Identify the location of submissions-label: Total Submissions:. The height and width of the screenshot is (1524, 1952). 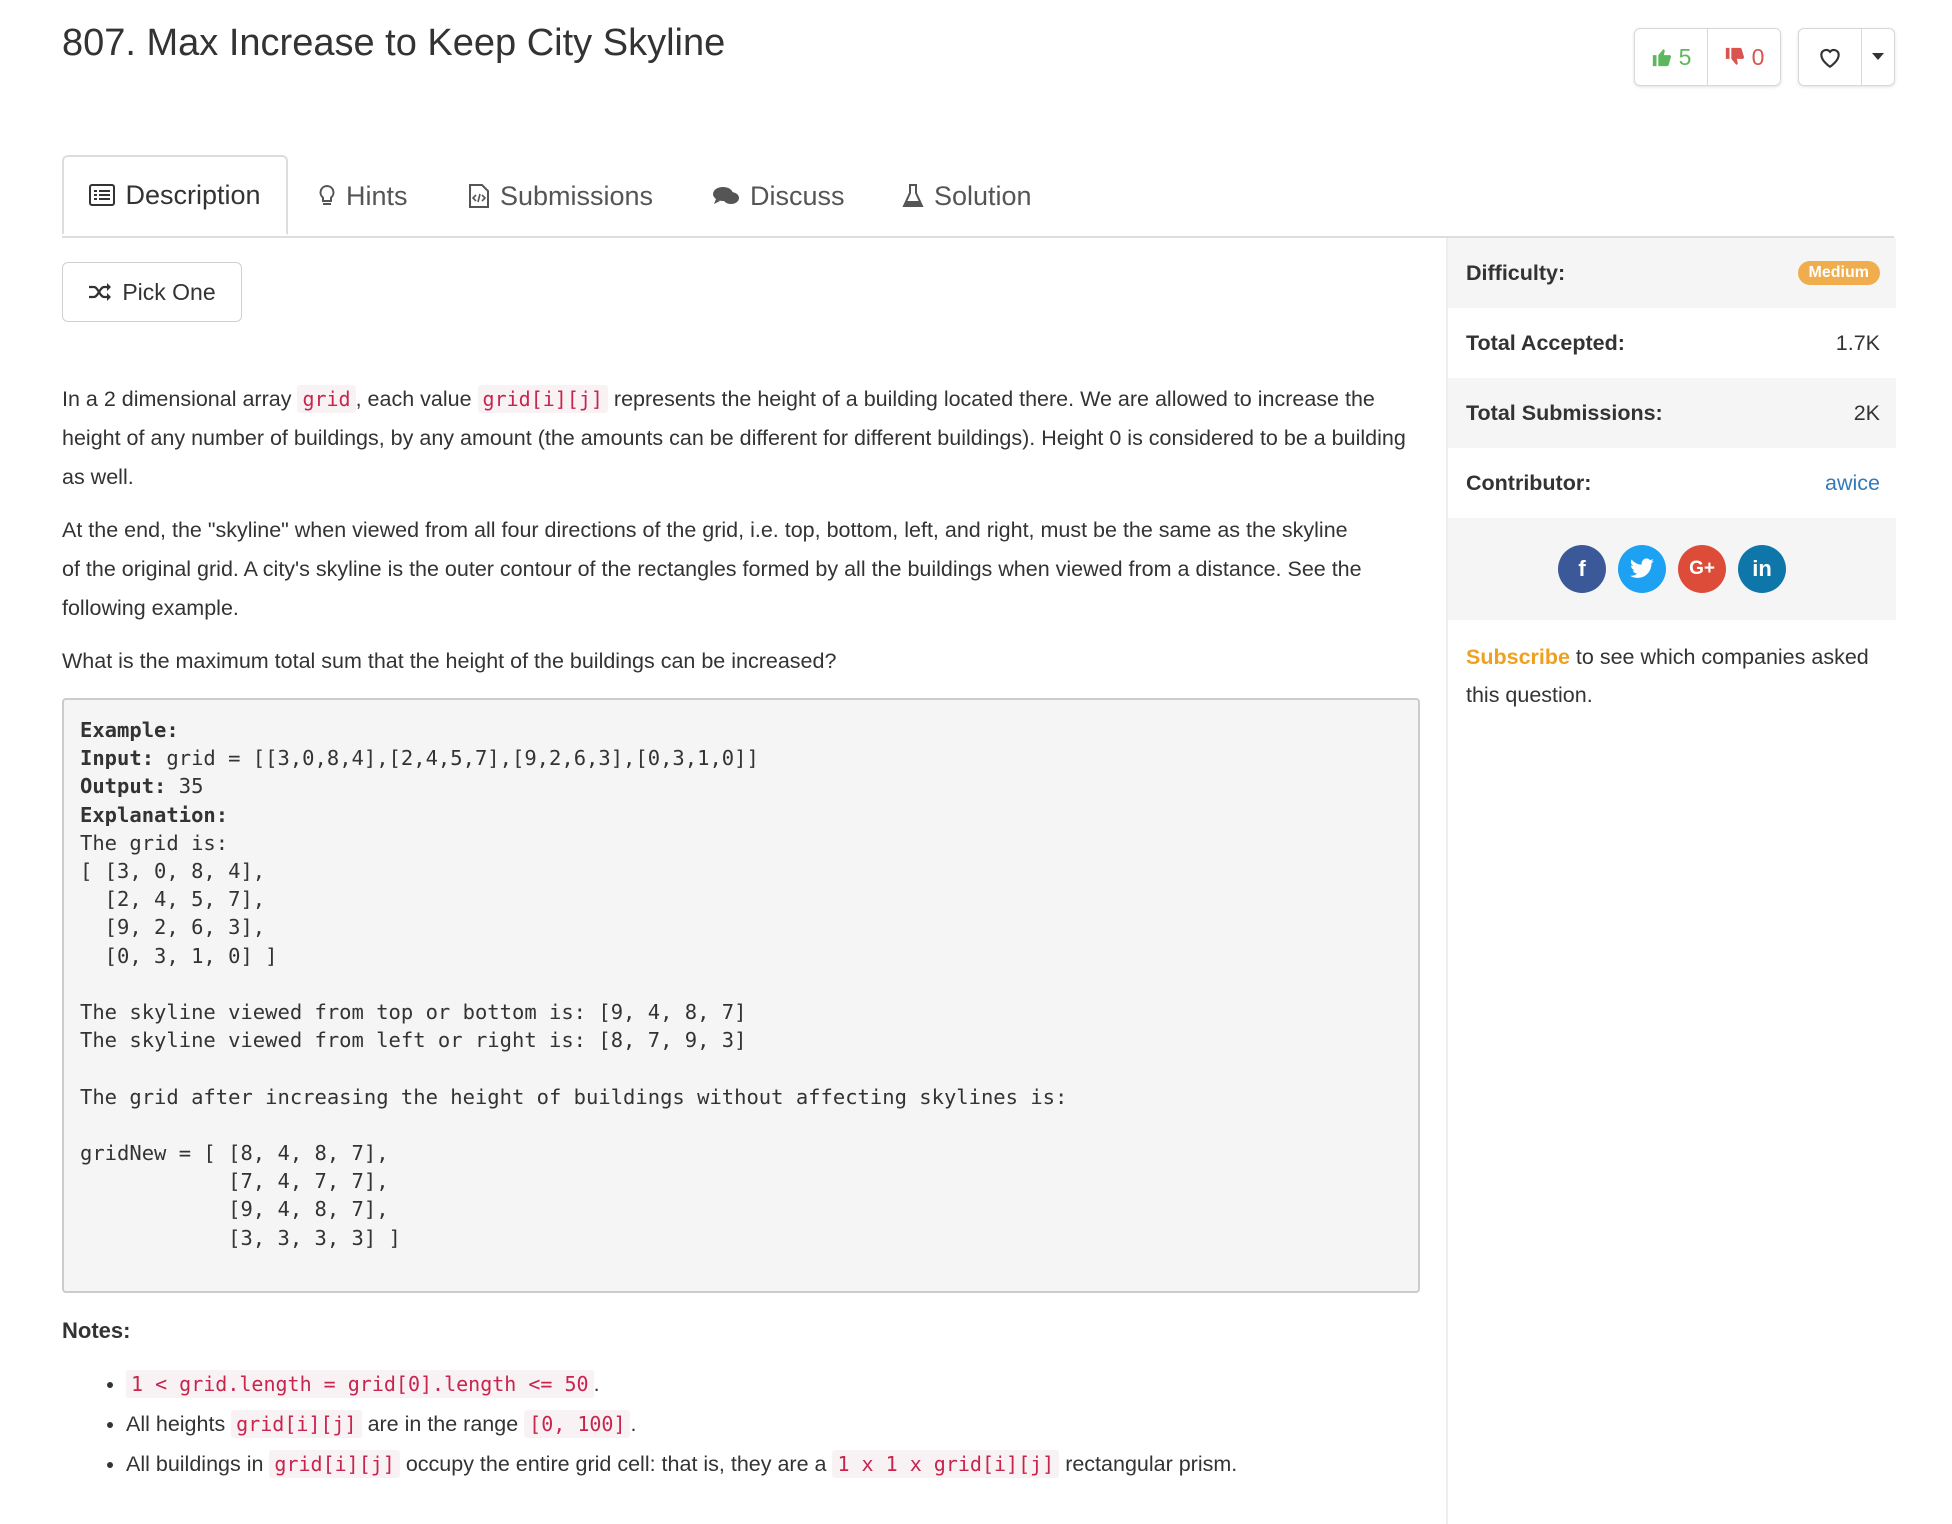
(1564, 412).